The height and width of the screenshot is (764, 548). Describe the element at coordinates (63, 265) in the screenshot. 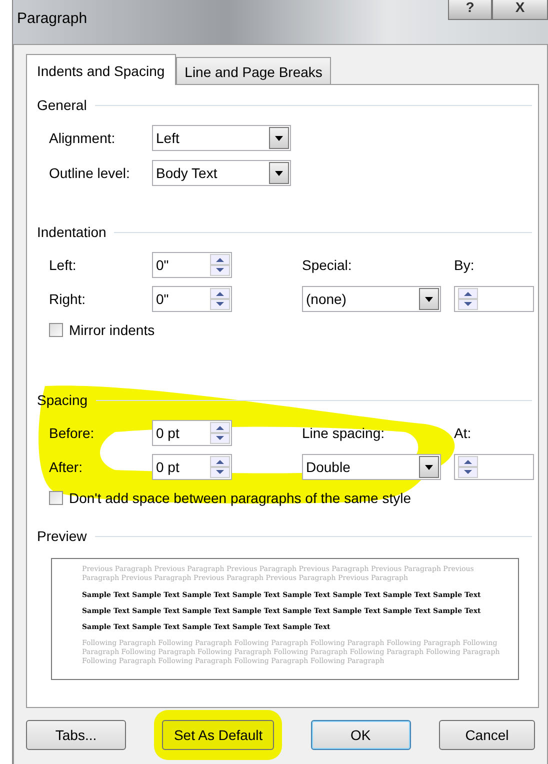

I see `field-label: Left:` at that location.